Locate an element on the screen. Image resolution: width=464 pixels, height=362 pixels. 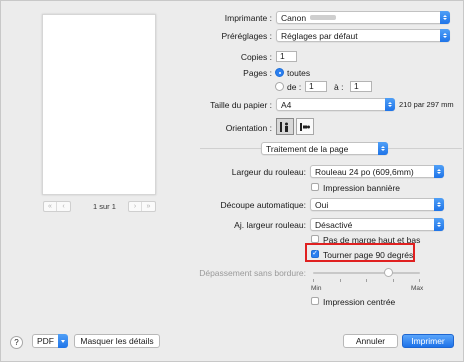
presets-value: Réglages par défaut is located at coordinates (319, 35).